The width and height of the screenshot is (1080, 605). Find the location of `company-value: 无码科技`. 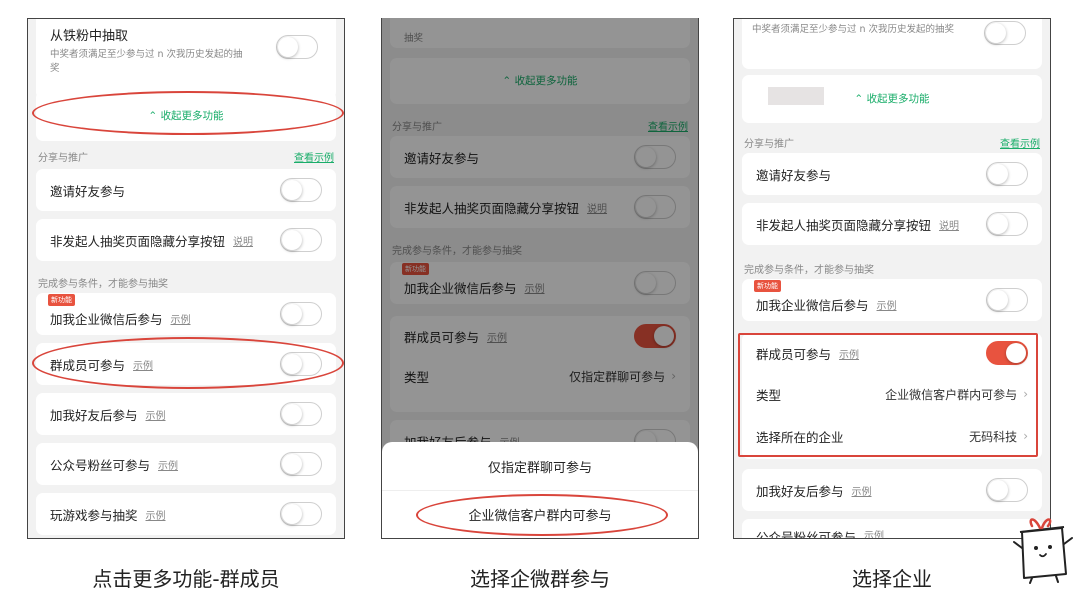

company-value: 无码科技 is located at coordinates (993, 436).